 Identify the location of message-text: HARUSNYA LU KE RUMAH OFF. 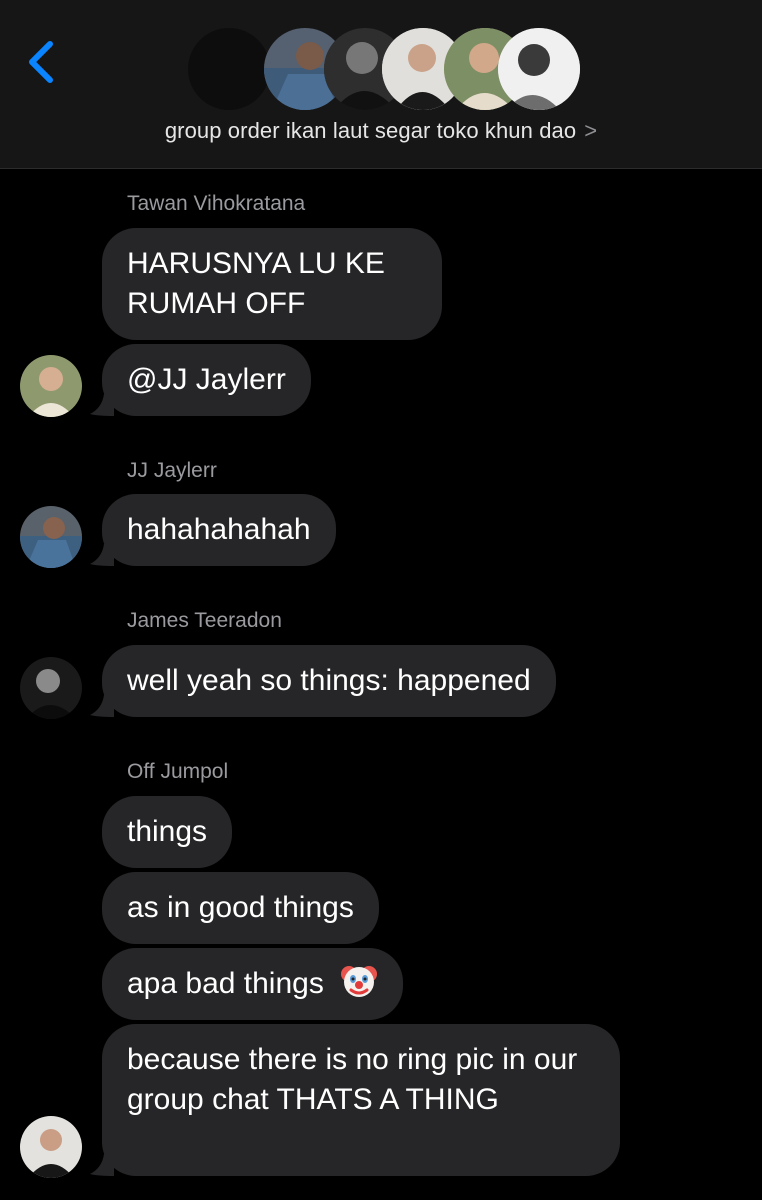
(256, 283).